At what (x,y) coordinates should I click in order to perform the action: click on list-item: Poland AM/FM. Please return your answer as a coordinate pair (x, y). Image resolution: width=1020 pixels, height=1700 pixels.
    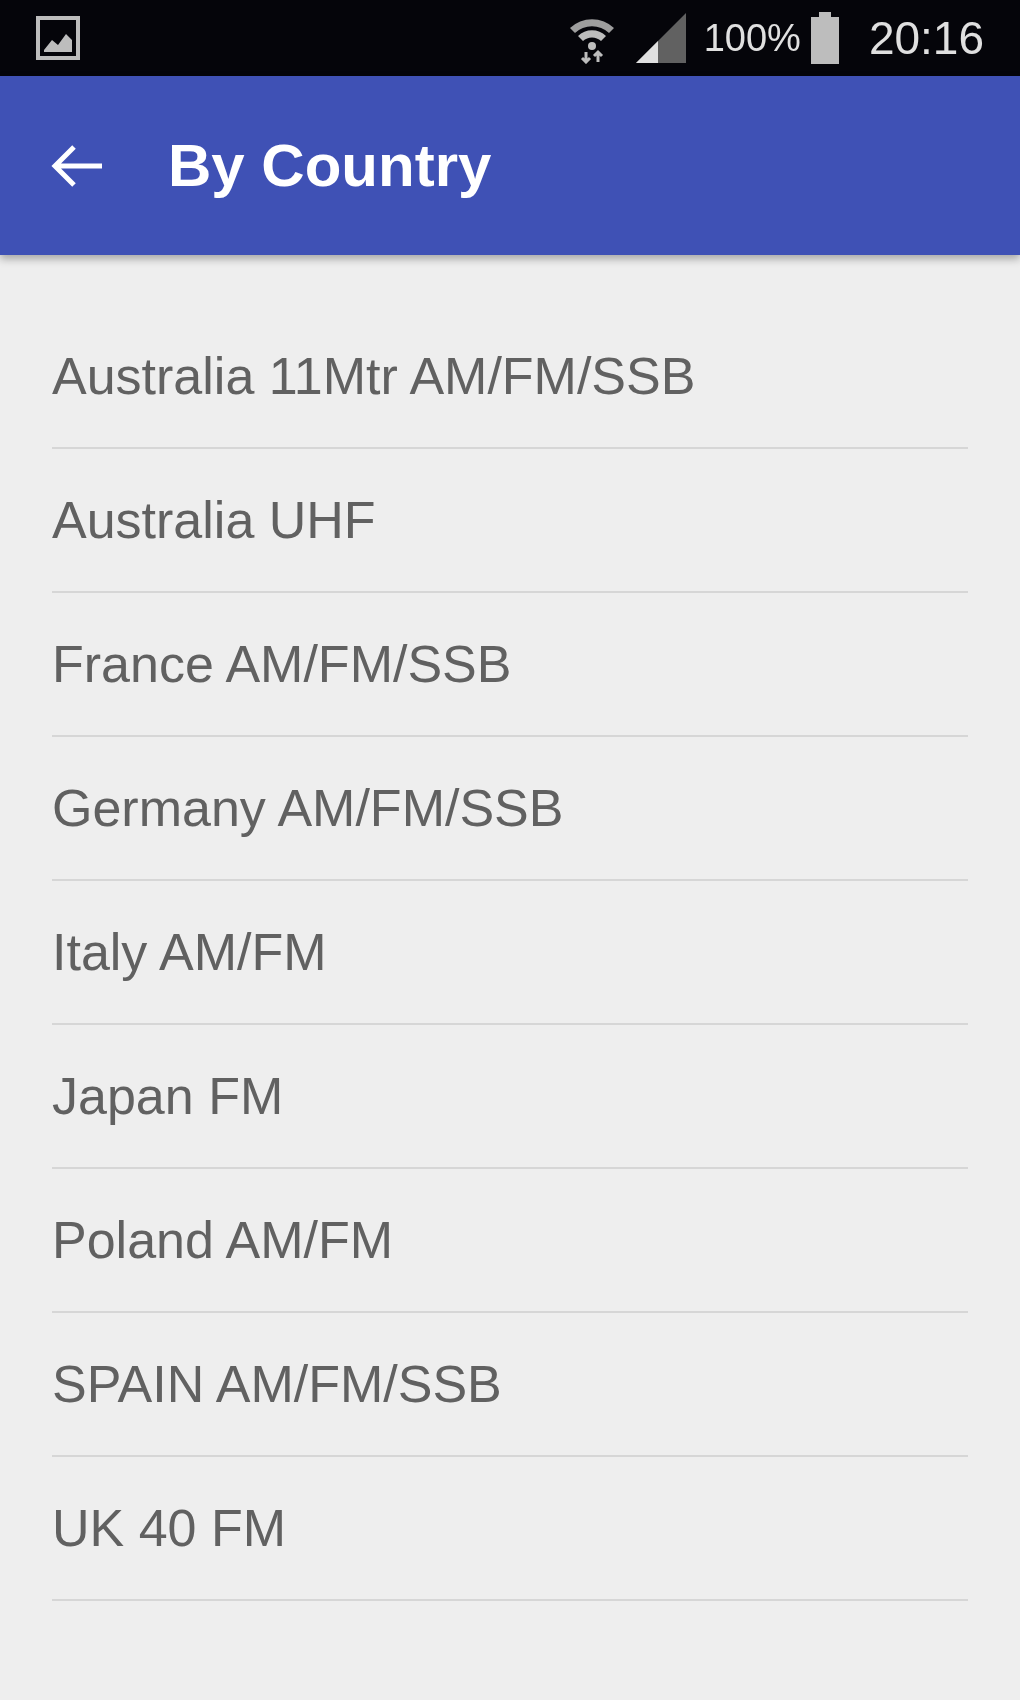
    Looking at the image, I should click on (223, 1240).